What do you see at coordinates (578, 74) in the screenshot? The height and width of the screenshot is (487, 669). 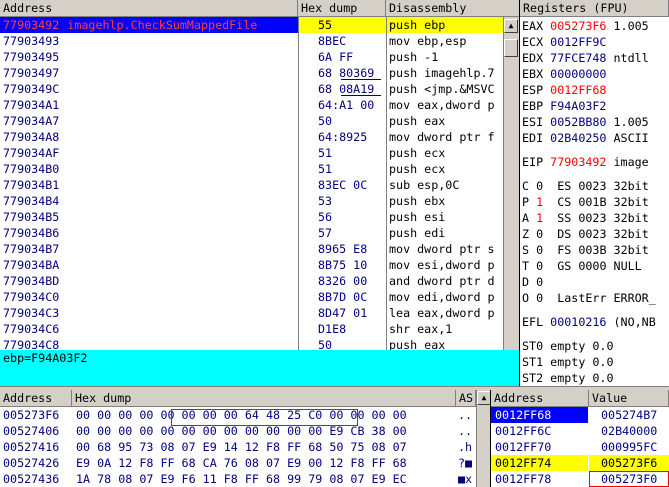 I see `register-value: 00000000` at bounding box center [578, 74].